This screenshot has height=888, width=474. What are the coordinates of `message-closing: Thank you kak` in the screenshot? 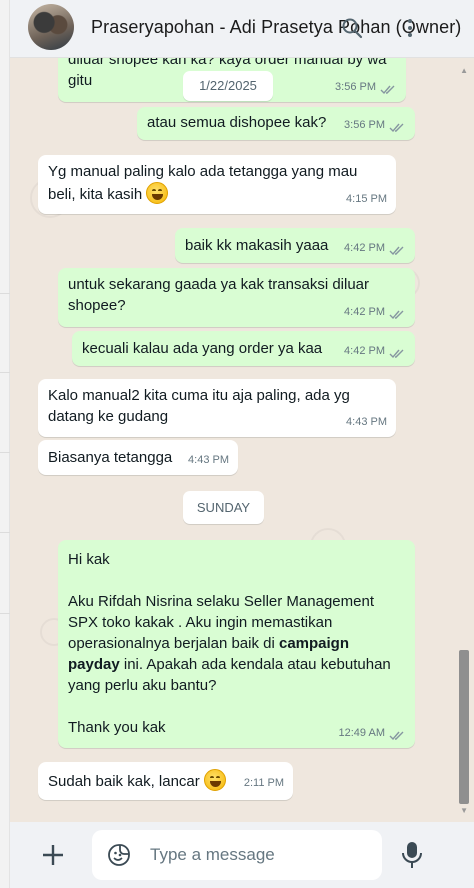 It's located at (117, 727).